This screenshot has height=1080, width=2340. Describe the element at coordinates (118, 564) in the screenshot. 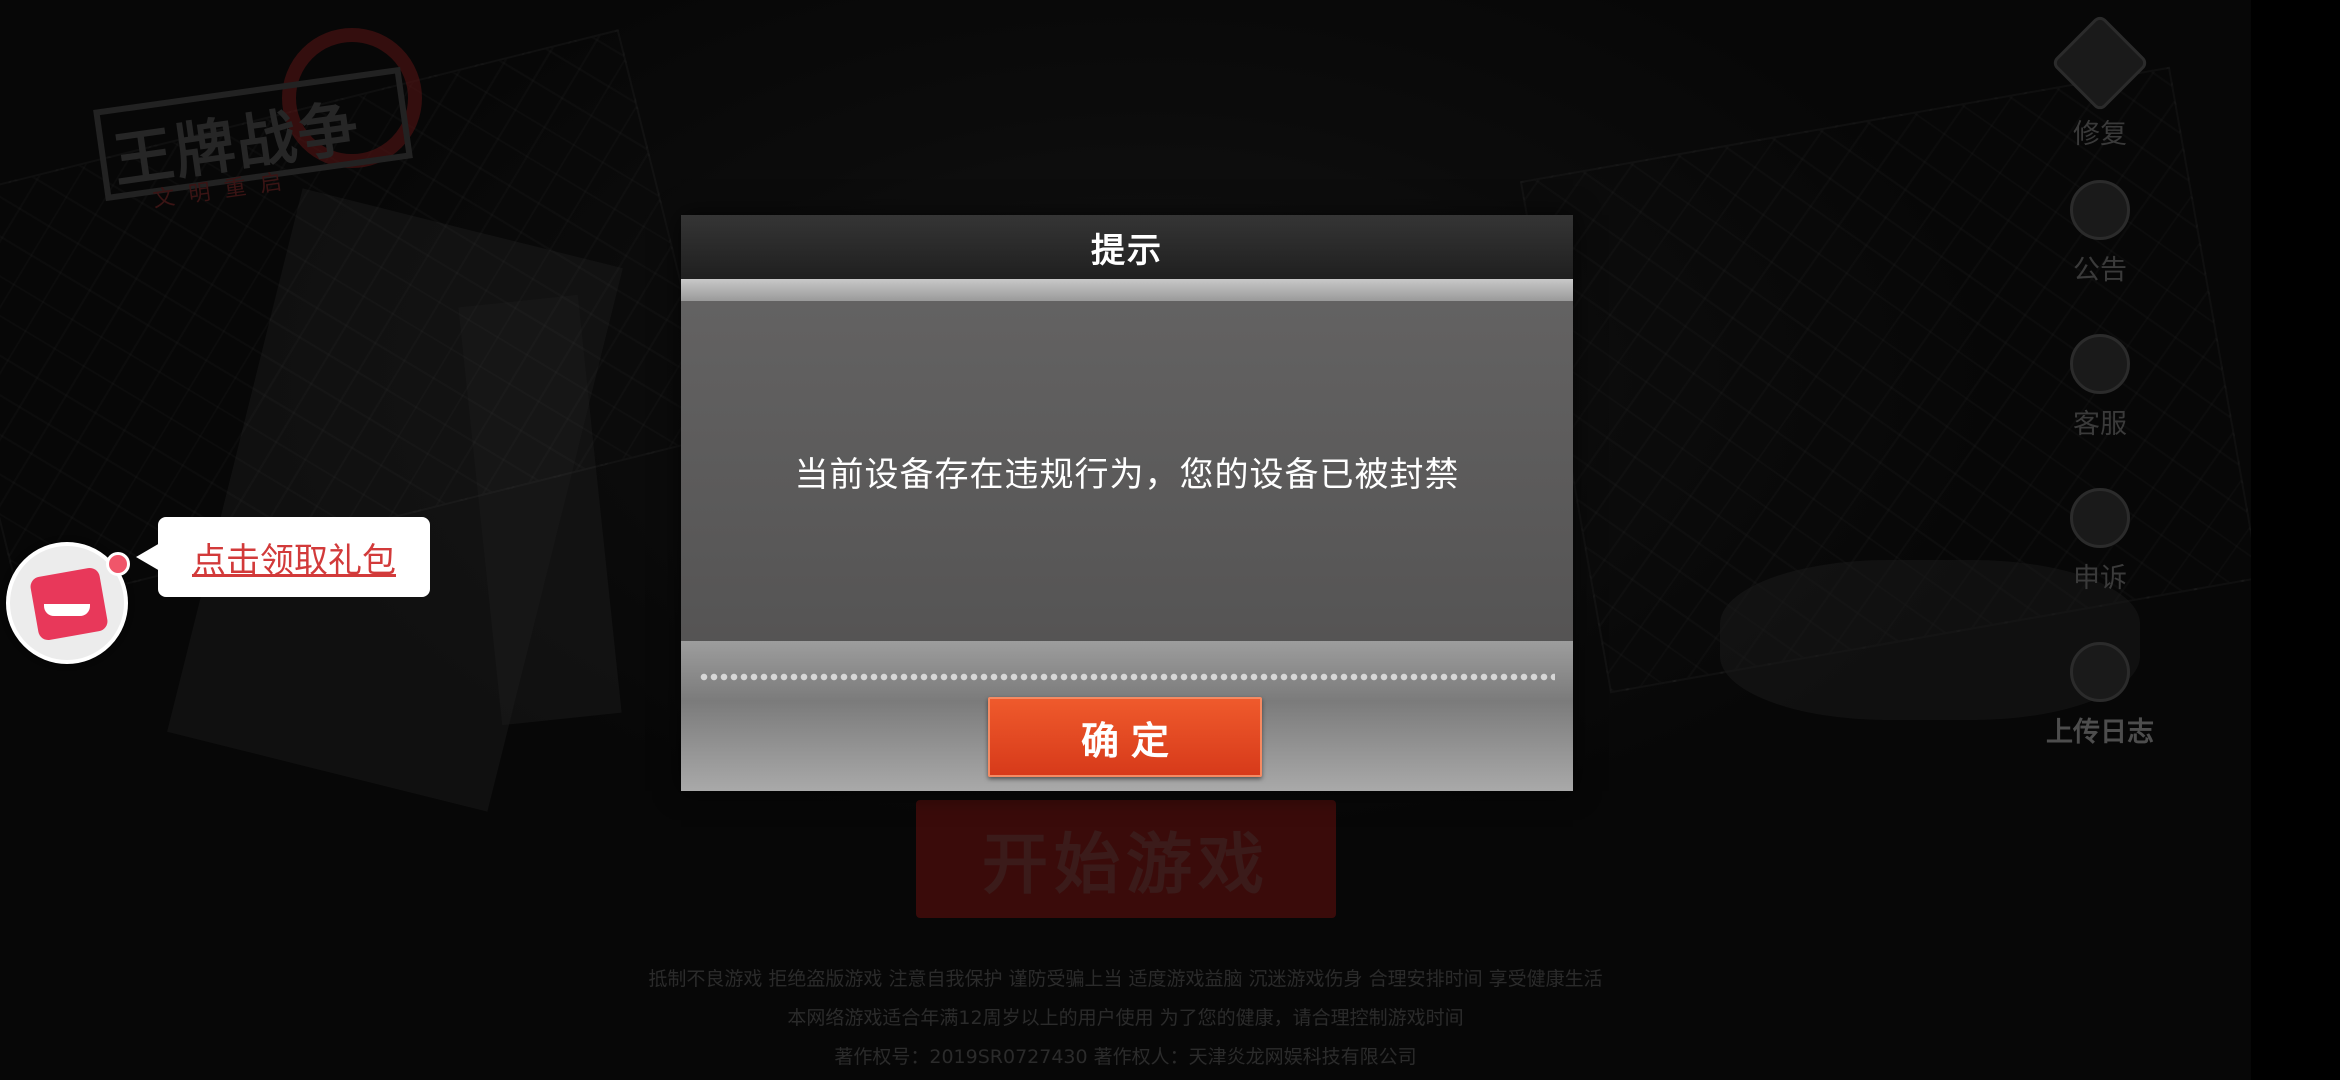

I see `notification-dot` at that location.